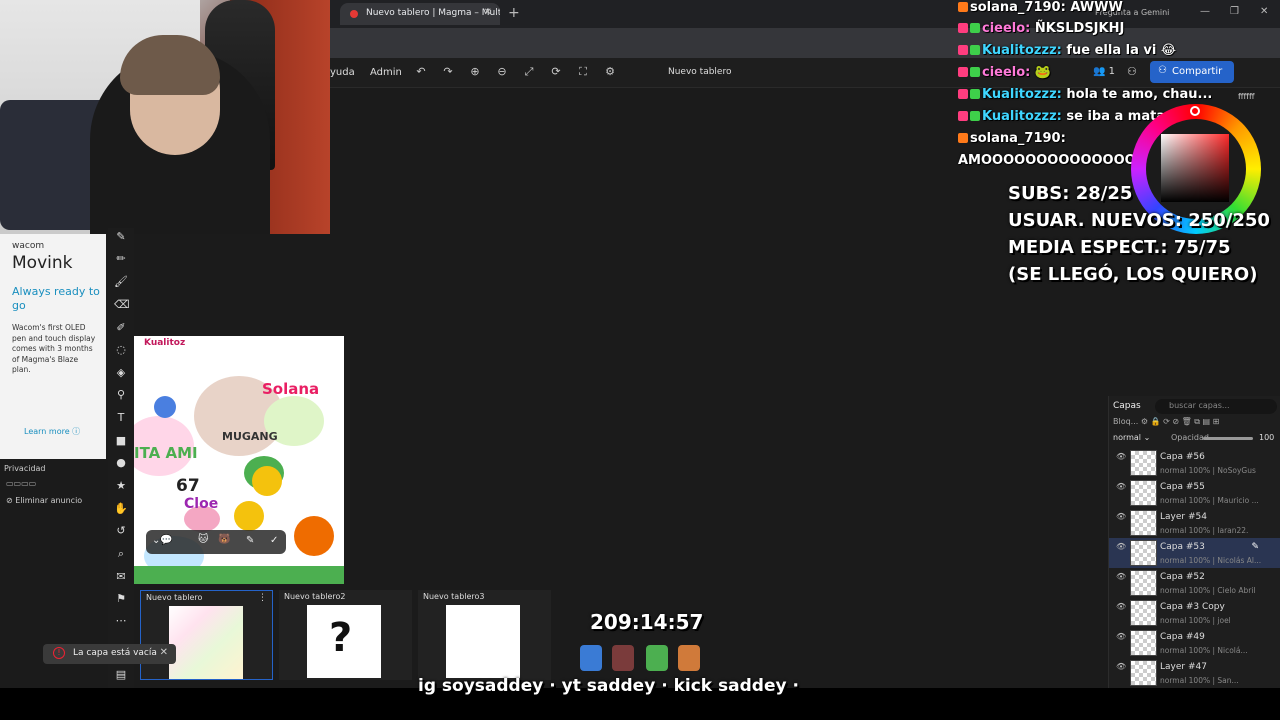 The width and height of the screenshot is (1280, 720). Describe the element at coordinates (315, 596) in the screenshot. I see `board-name: Nuevo tablero2` at that location.